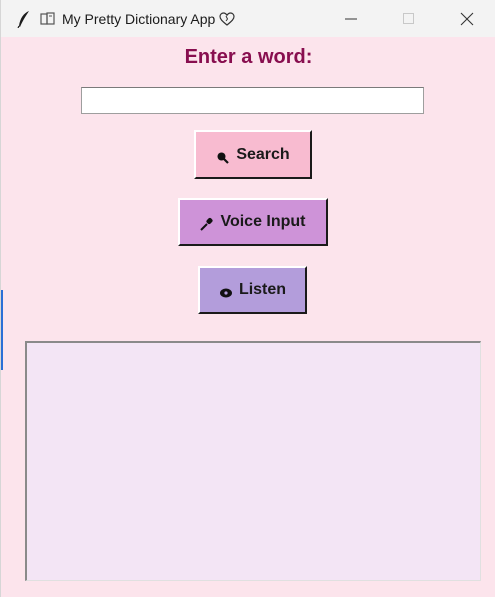  I want to click on title-bar: My Pretty Dictionary App, so click(248, 18).